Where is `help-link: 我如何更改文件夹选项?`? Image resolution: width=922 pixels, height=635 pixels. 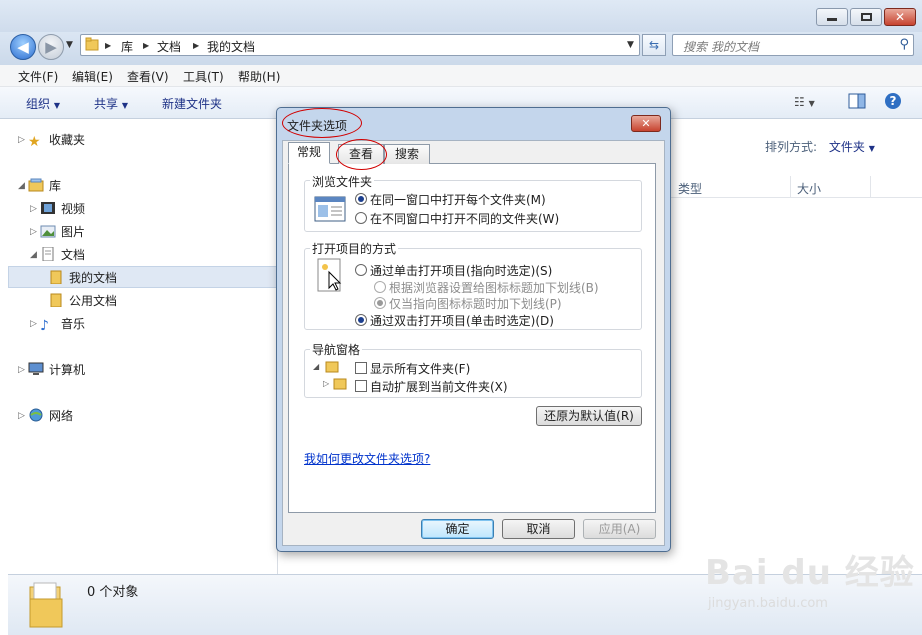 help-link: 我如何更改文件夹选项? is located at coordinates (367, 458).